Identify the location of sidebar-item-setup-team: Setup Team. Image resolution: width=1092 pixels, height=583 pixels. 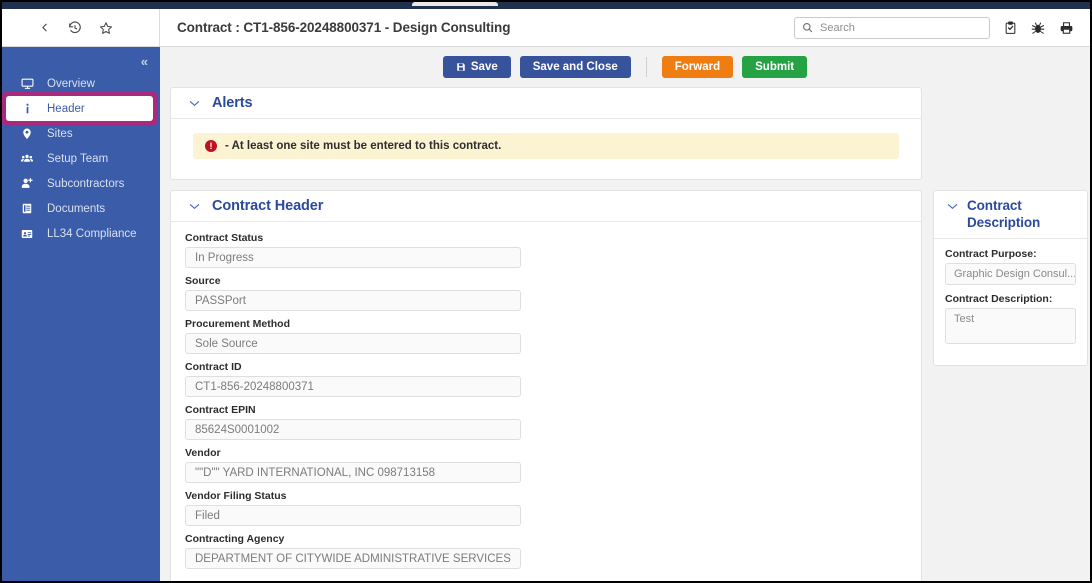
(81, 158).